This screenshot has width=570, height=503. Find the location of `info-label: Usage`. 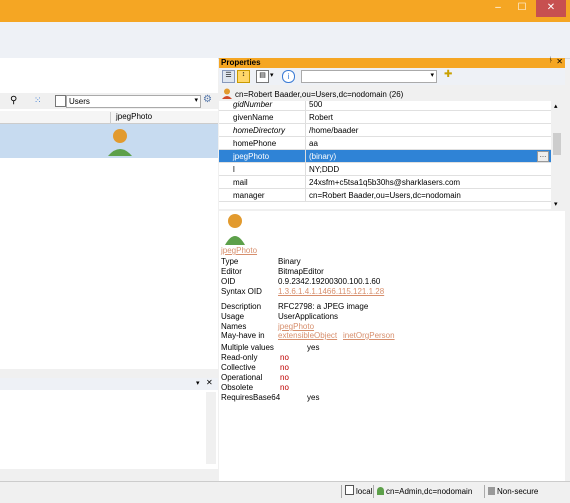

info-label: Usage is located at coordinates (233, 316).